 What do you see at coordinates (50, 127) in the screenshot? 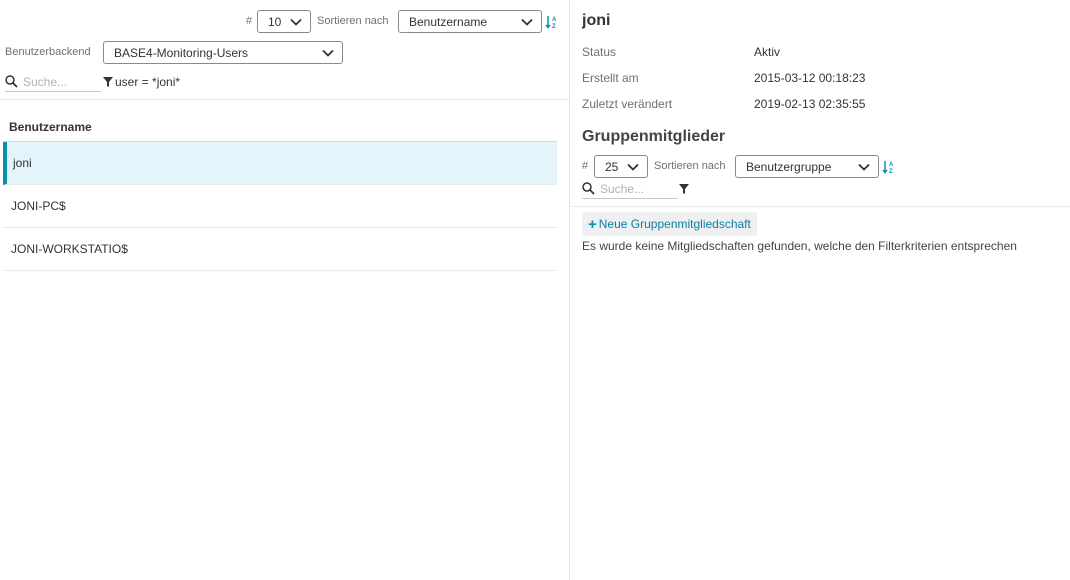
I see `column-header-username: Benutzername` at bounding box center [50, 127].